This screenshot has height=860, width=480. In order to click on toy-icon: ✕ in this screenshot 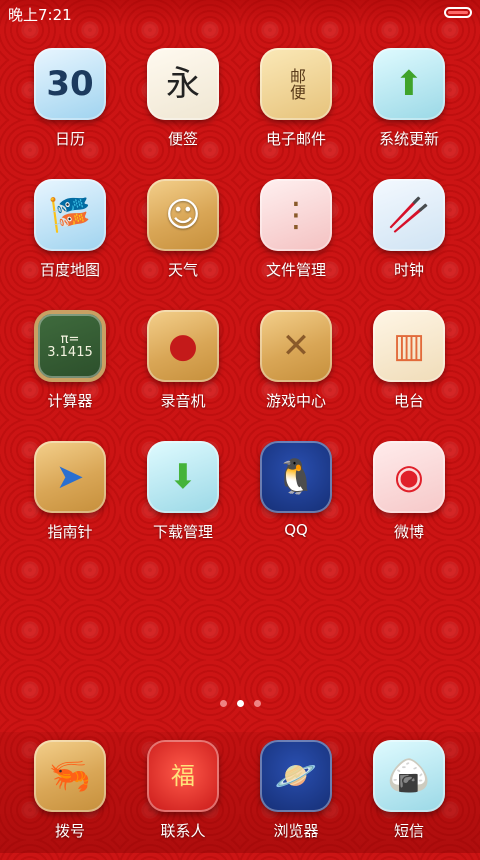, I will do `click(296, 346)`.